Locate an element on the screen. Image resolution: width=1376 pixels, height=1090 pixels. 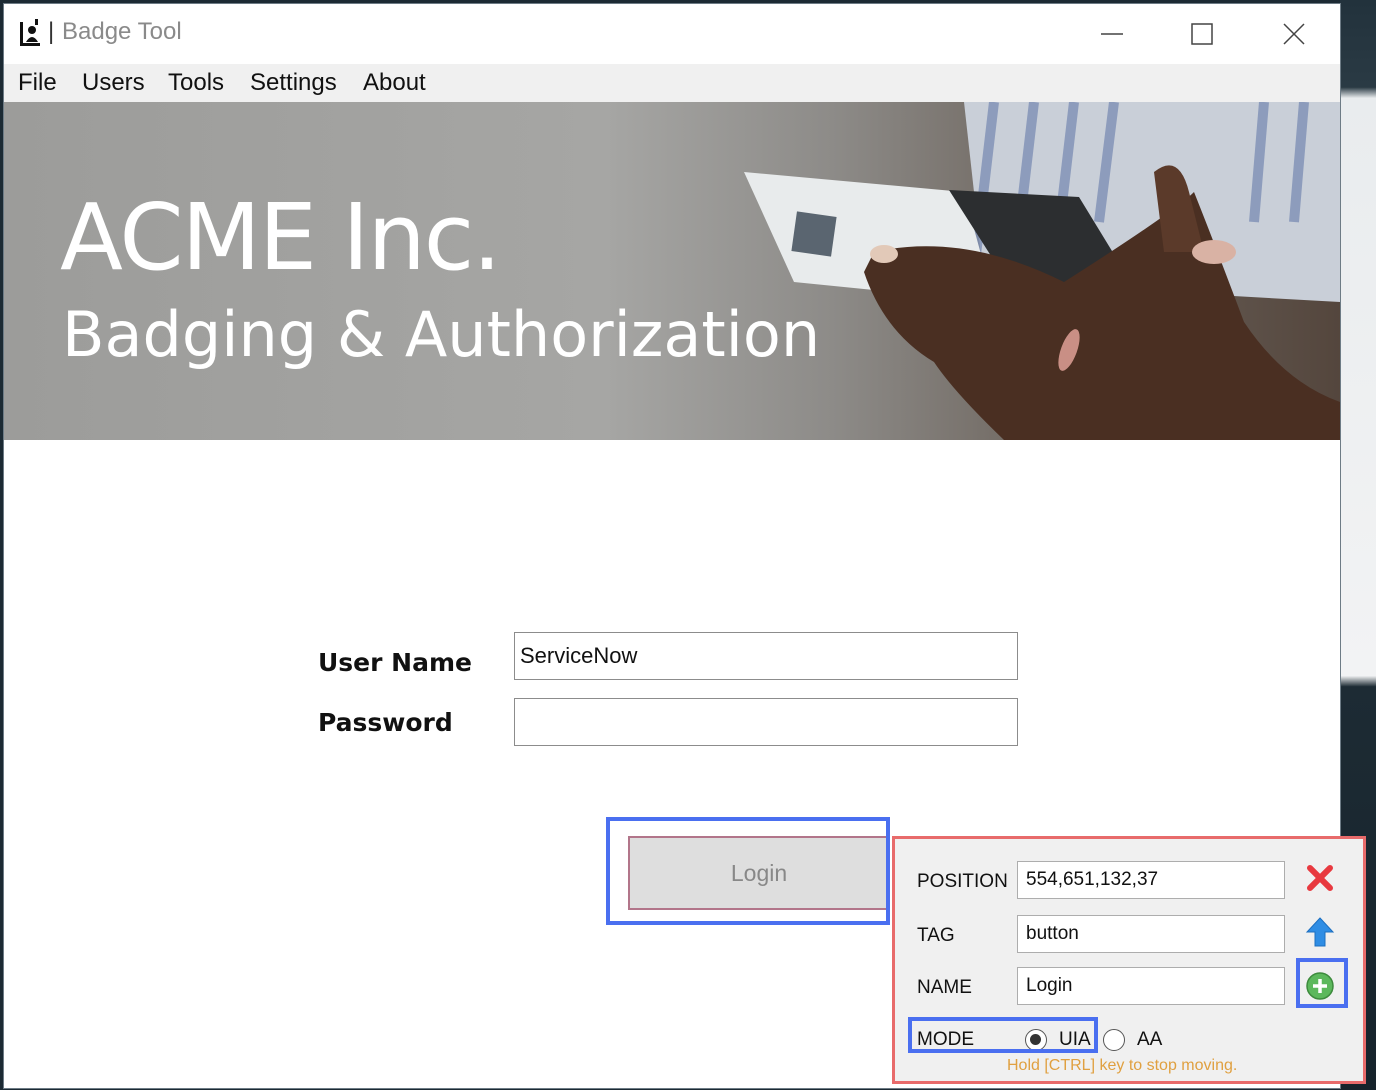
close-icon is located at coordinates (1294, 34).